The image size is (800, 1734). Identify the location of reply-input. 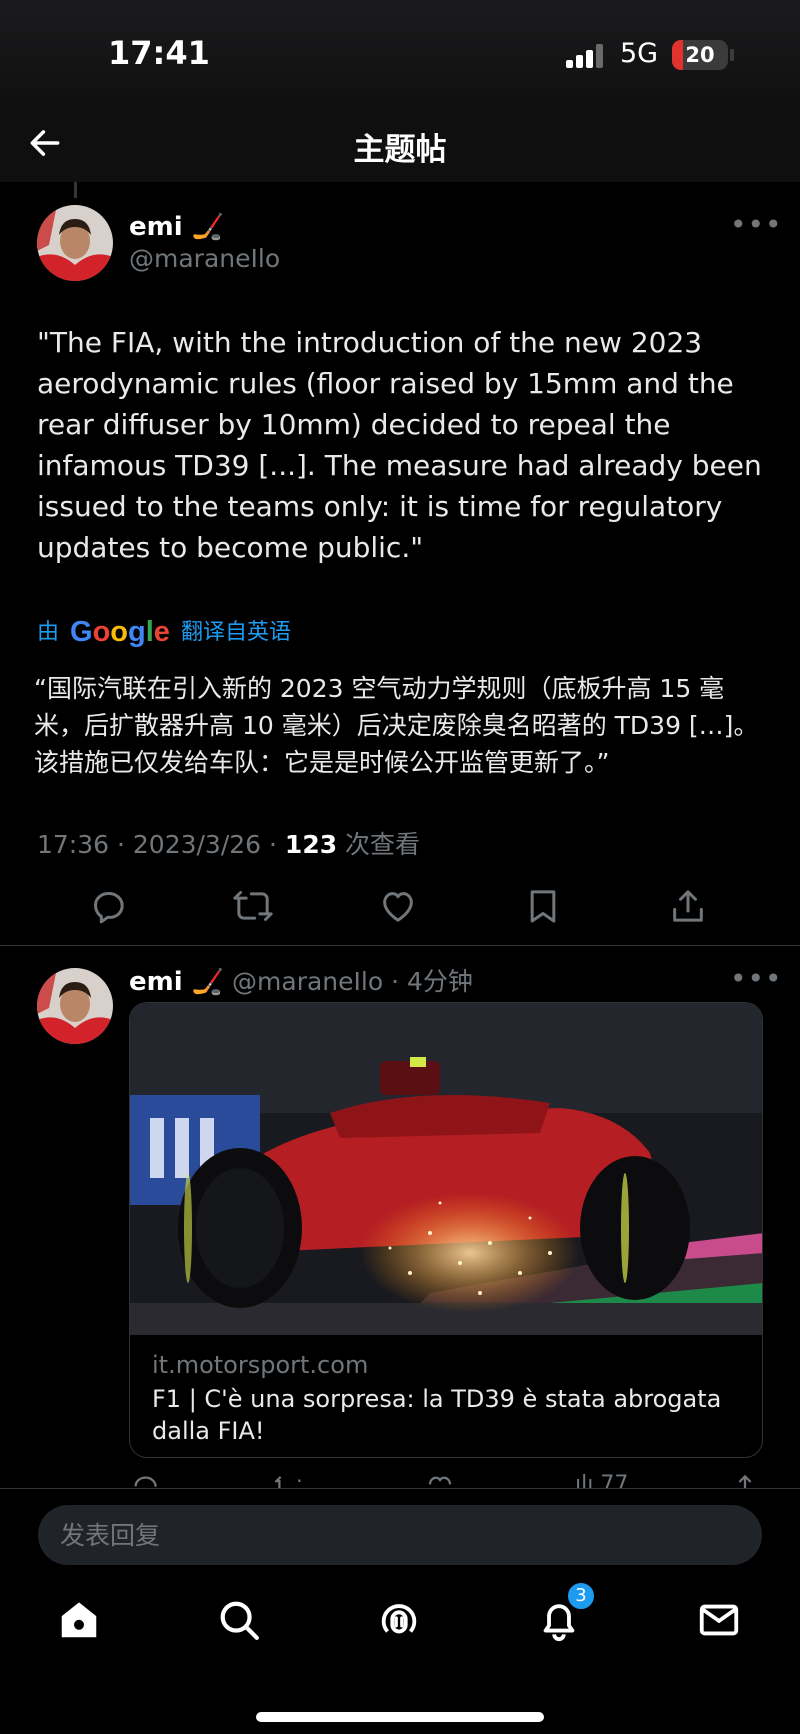
(400, 1535).